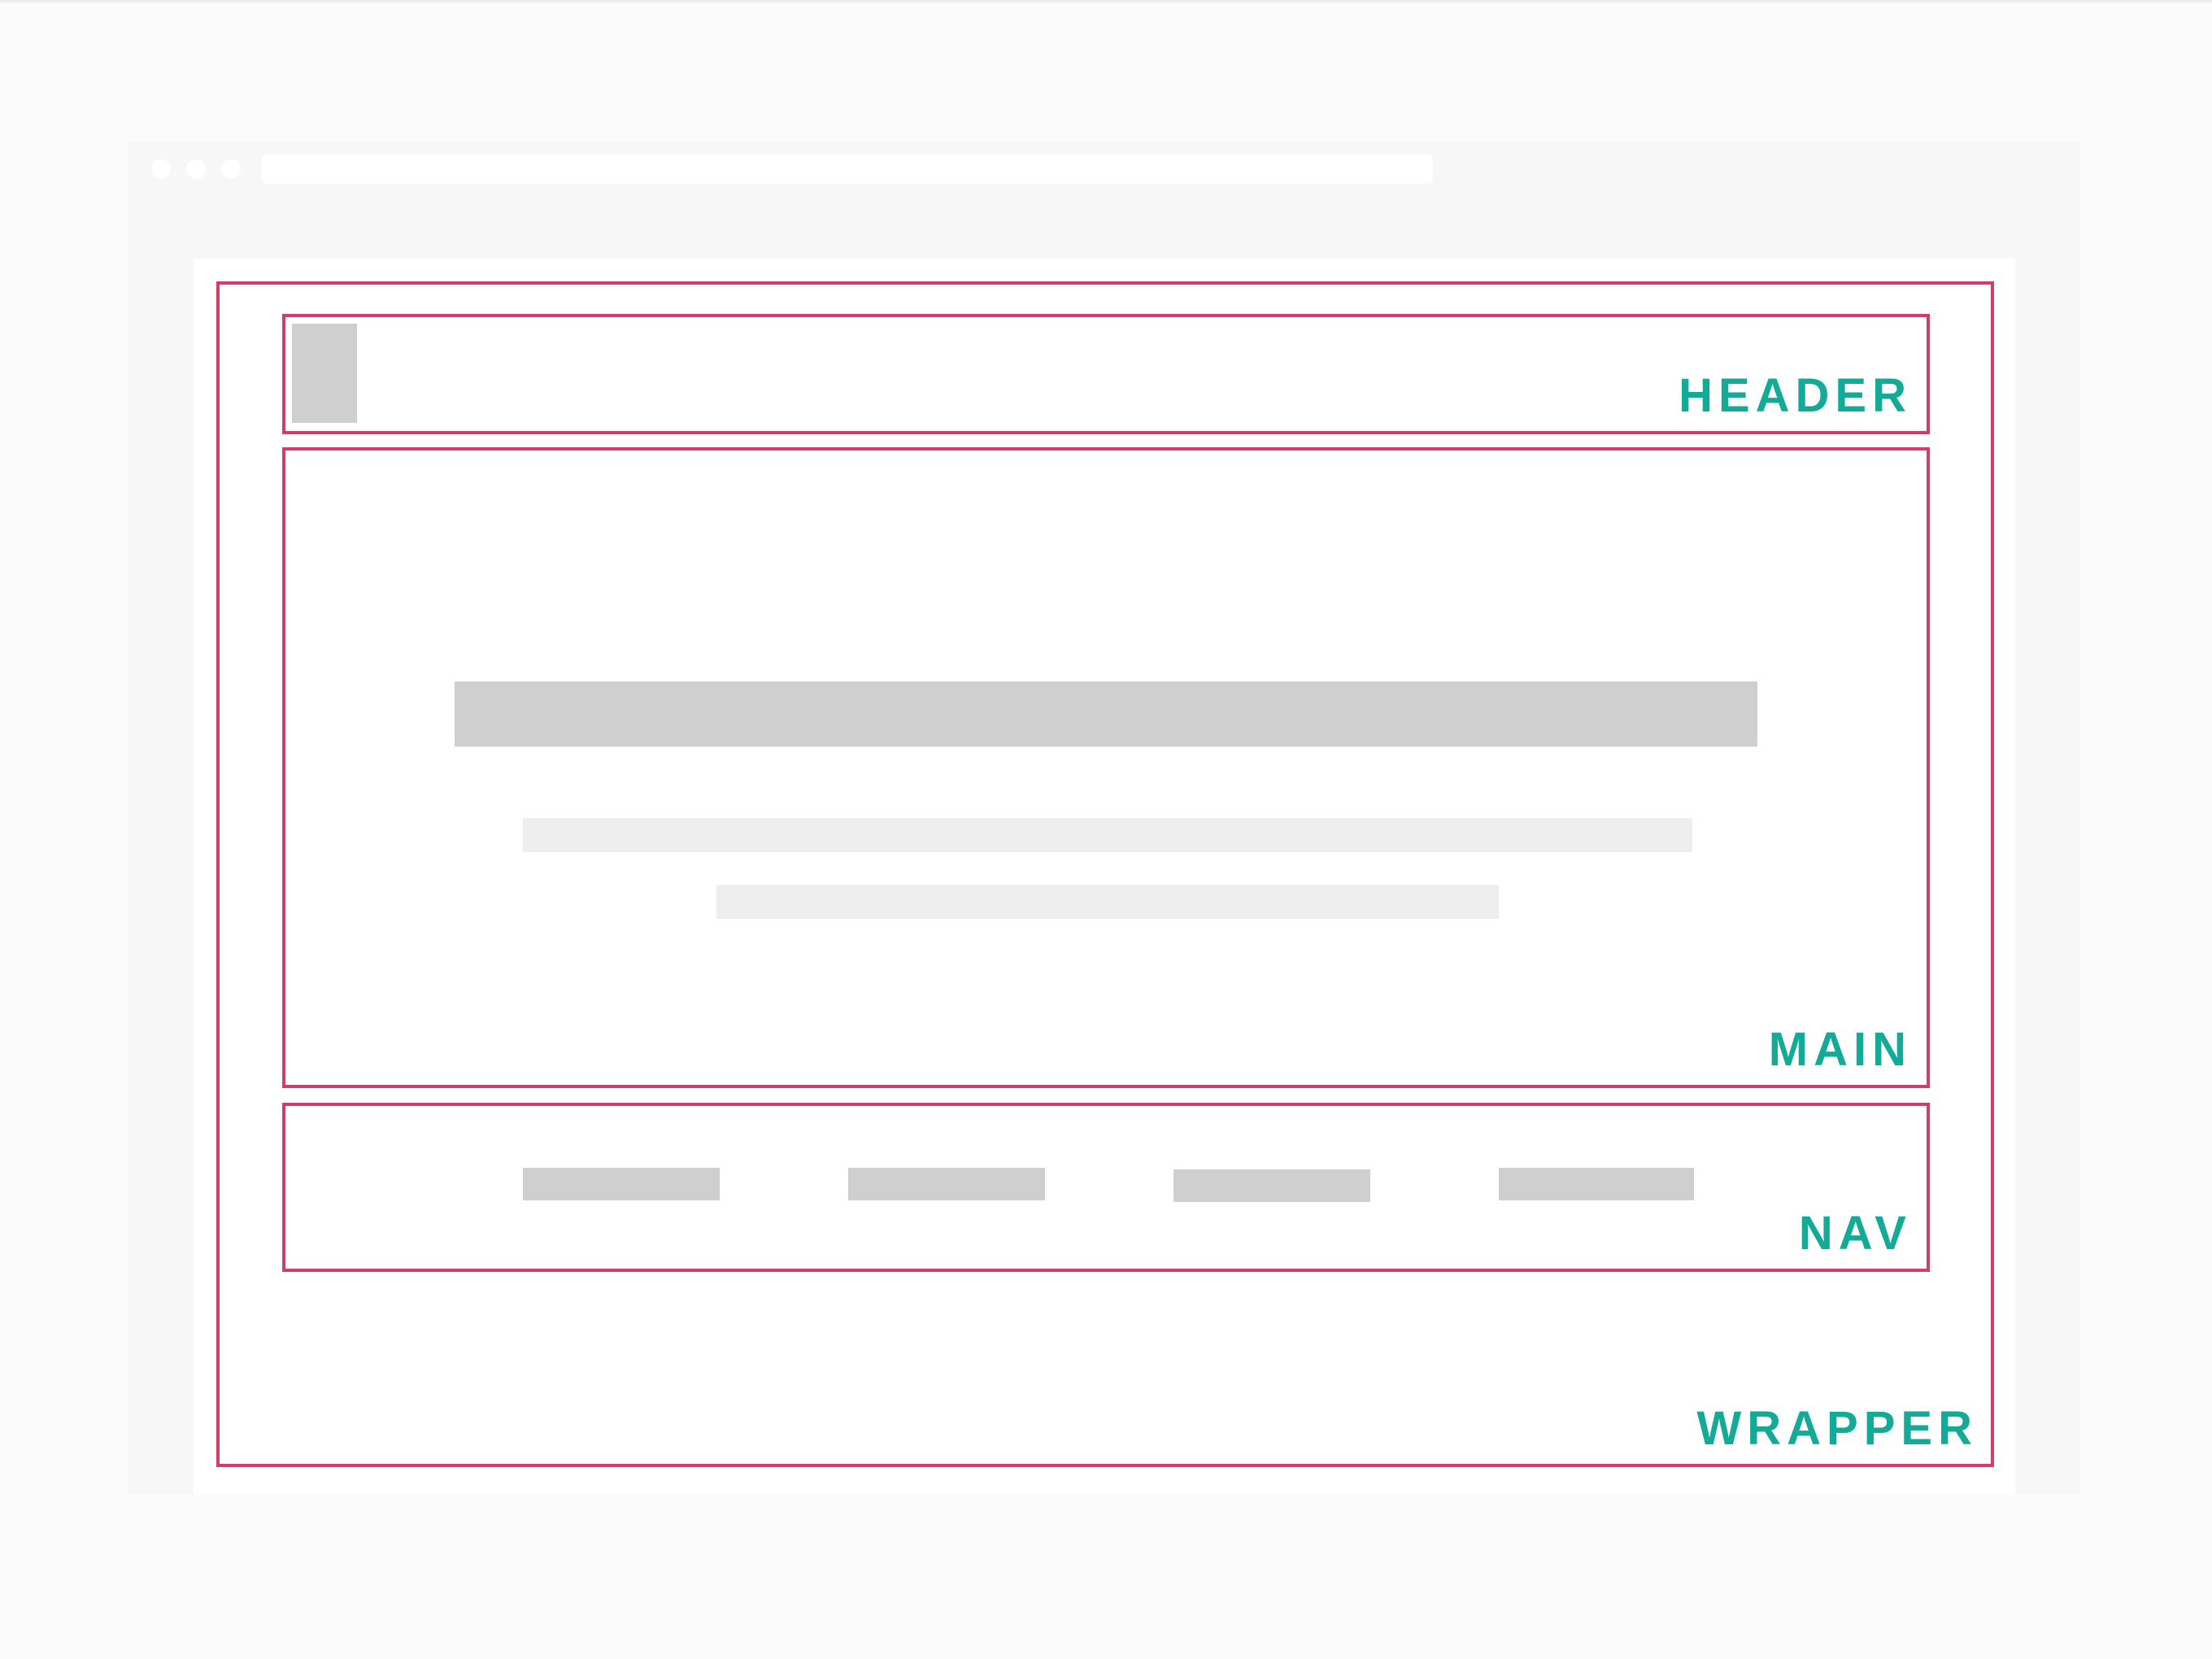  What do you see at coordinates (1106, 1) in the screenshot?
I see `top-divider` at bounding box center [1106, 1].